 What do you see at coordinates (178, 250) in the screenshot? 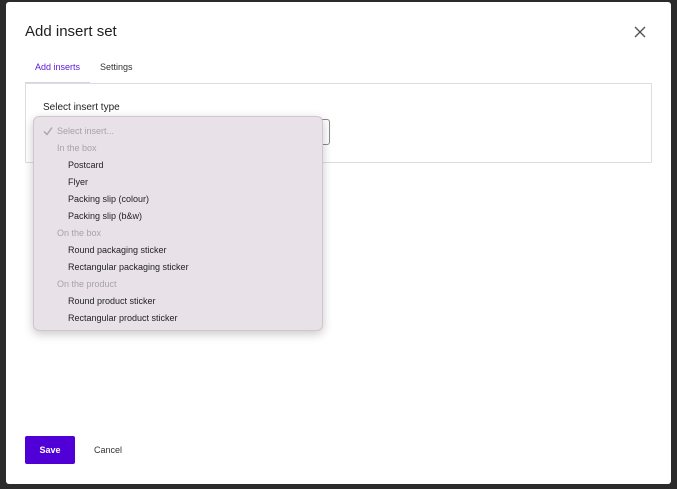
I see `option-round-packaging-sticker: Round packaging sticker` at bounding box center [178, 250].